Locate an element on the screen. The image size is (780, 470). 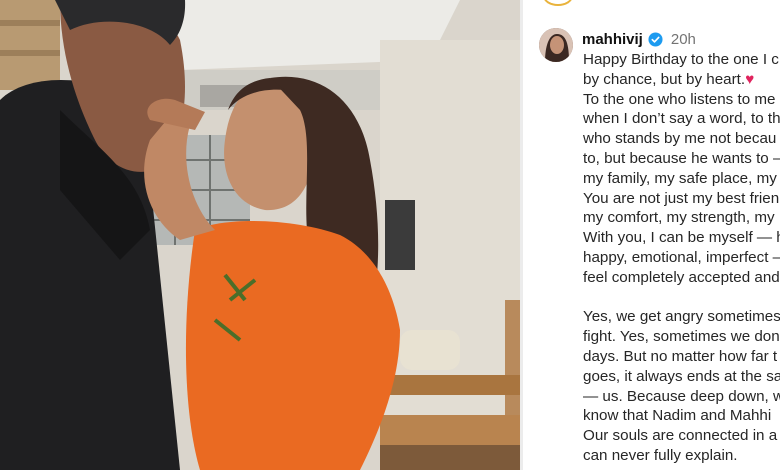
caption-line: to, but because he wants to – is located at coordinates (681, 158).